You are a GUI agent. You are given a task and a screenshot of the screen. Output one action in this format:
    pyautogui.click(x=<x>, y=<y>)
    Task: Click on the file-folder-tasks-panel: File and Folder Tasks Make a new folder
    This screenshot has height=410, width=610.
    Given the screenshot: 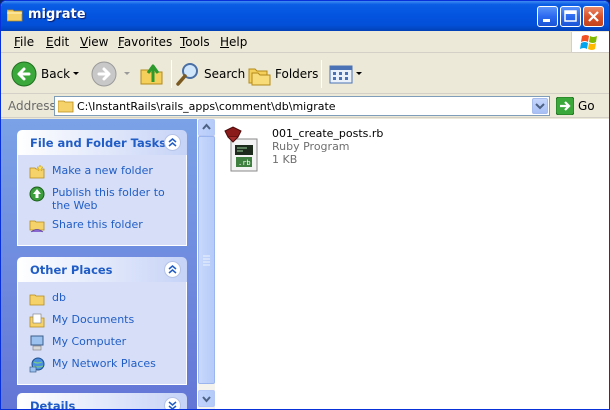 What is the action you would take?
    pyautogui.click(x=102, y=188)
    